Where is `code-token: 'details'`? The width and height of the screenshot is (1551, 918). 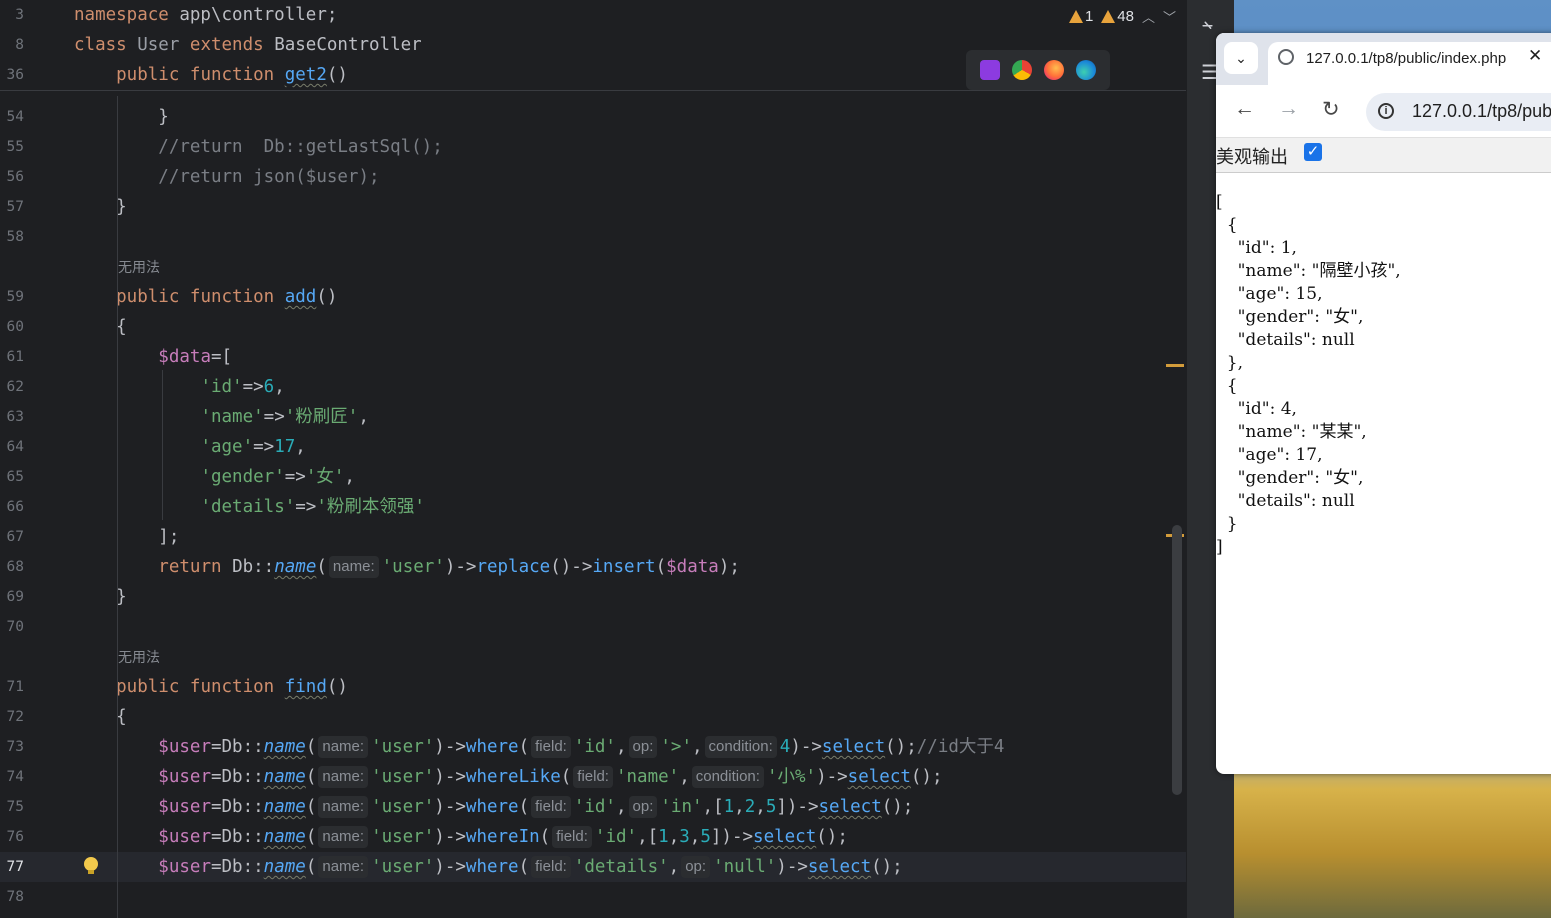
code-token: 'details' is located at coordinates (621, 867).